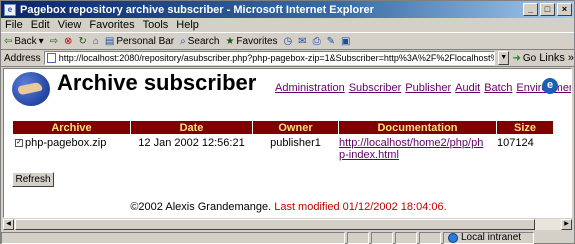 The height and width of the screenshot is (244, 575). What do you see at coordinates (453, 237) in the screenshot?
I see `intranet-globe-icon` at bounding box center [453, 237].